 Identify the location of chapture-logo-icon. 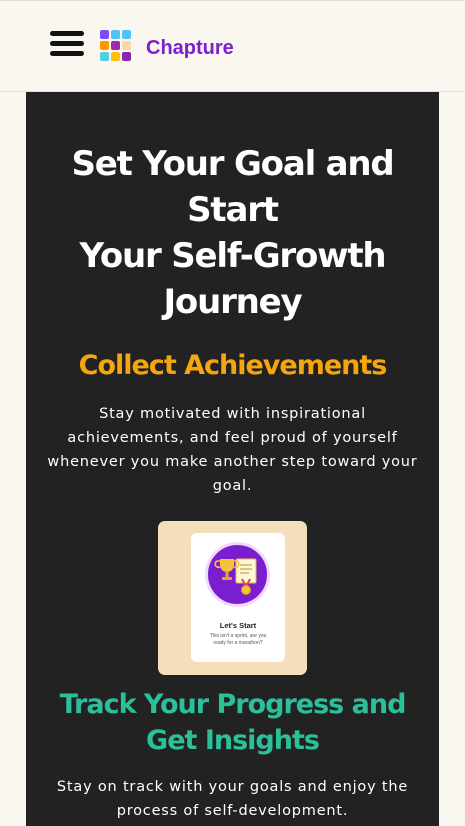
(115, 45).